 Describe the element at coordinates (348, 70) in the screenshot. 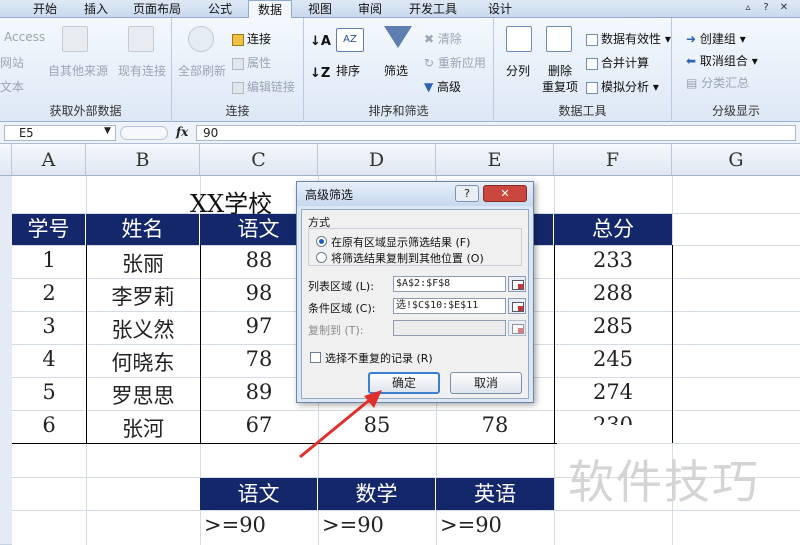

I see `sort-button: 排序` at that location.